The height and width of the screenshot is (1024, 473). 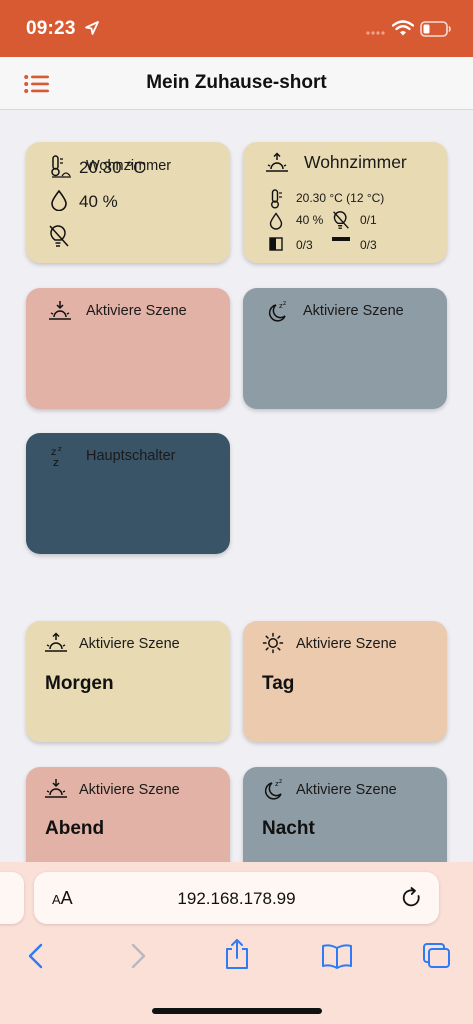 What do you see at coordinates (345, 348) in the screenshot?
I see `scene-card-2: z z Aktiviere Szene` at bounding box center [345, 348].